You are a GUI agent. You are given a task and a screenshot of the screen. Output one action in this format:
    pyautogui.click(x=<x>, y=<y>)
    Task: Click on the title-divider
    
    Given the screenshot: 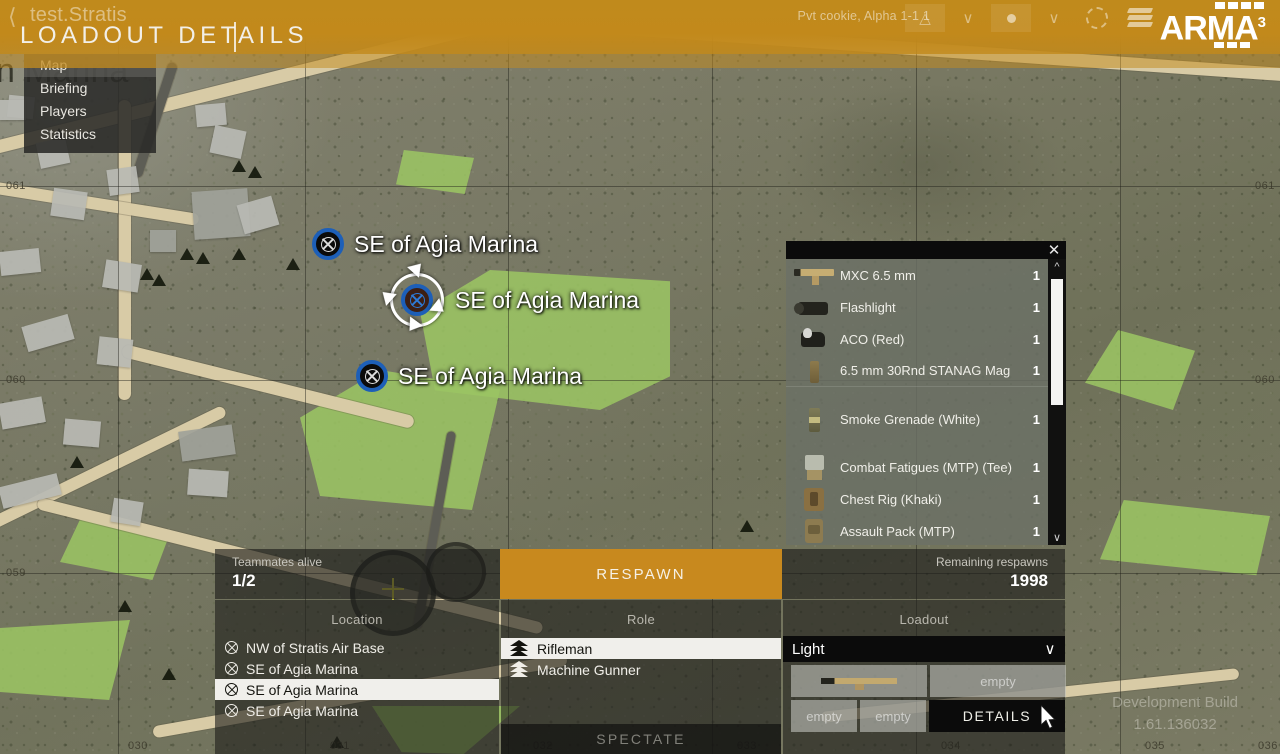 What is the action you would take?
    pyautogui.click(x=235, y=37)
    